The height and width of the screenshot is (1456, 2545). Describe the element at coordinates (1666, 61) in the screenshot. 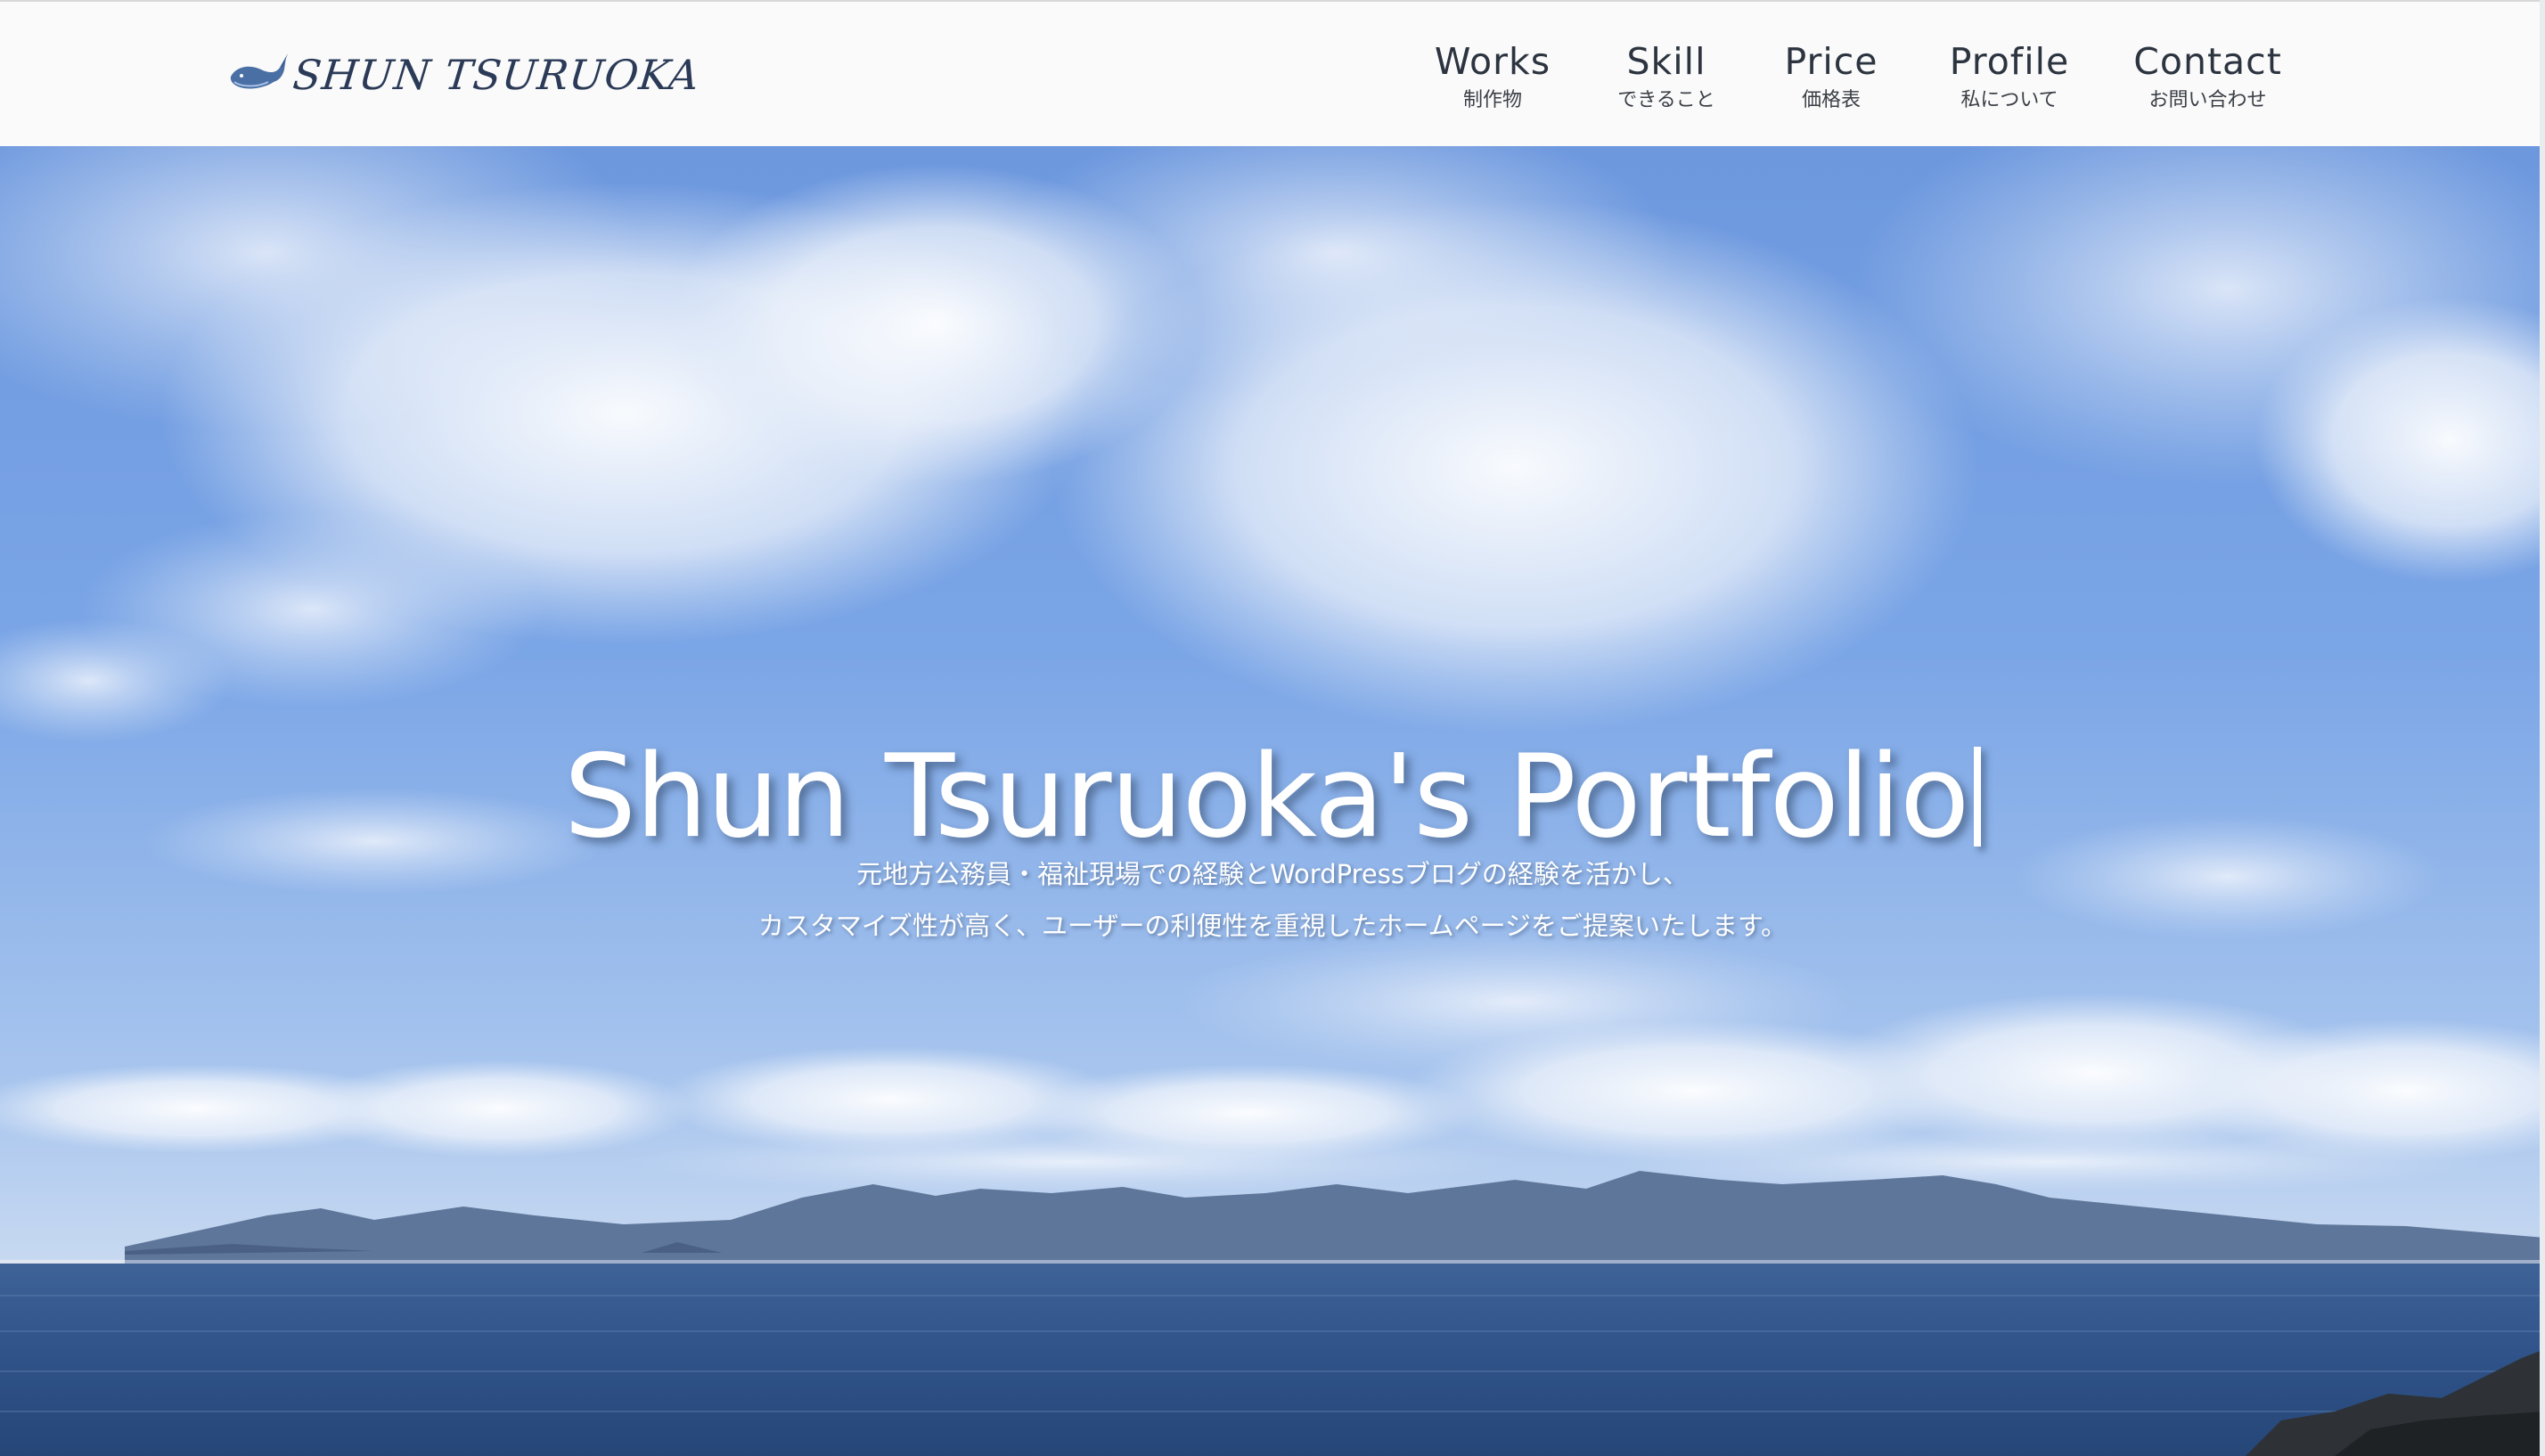

I see `nav-label: Skill` at that location.